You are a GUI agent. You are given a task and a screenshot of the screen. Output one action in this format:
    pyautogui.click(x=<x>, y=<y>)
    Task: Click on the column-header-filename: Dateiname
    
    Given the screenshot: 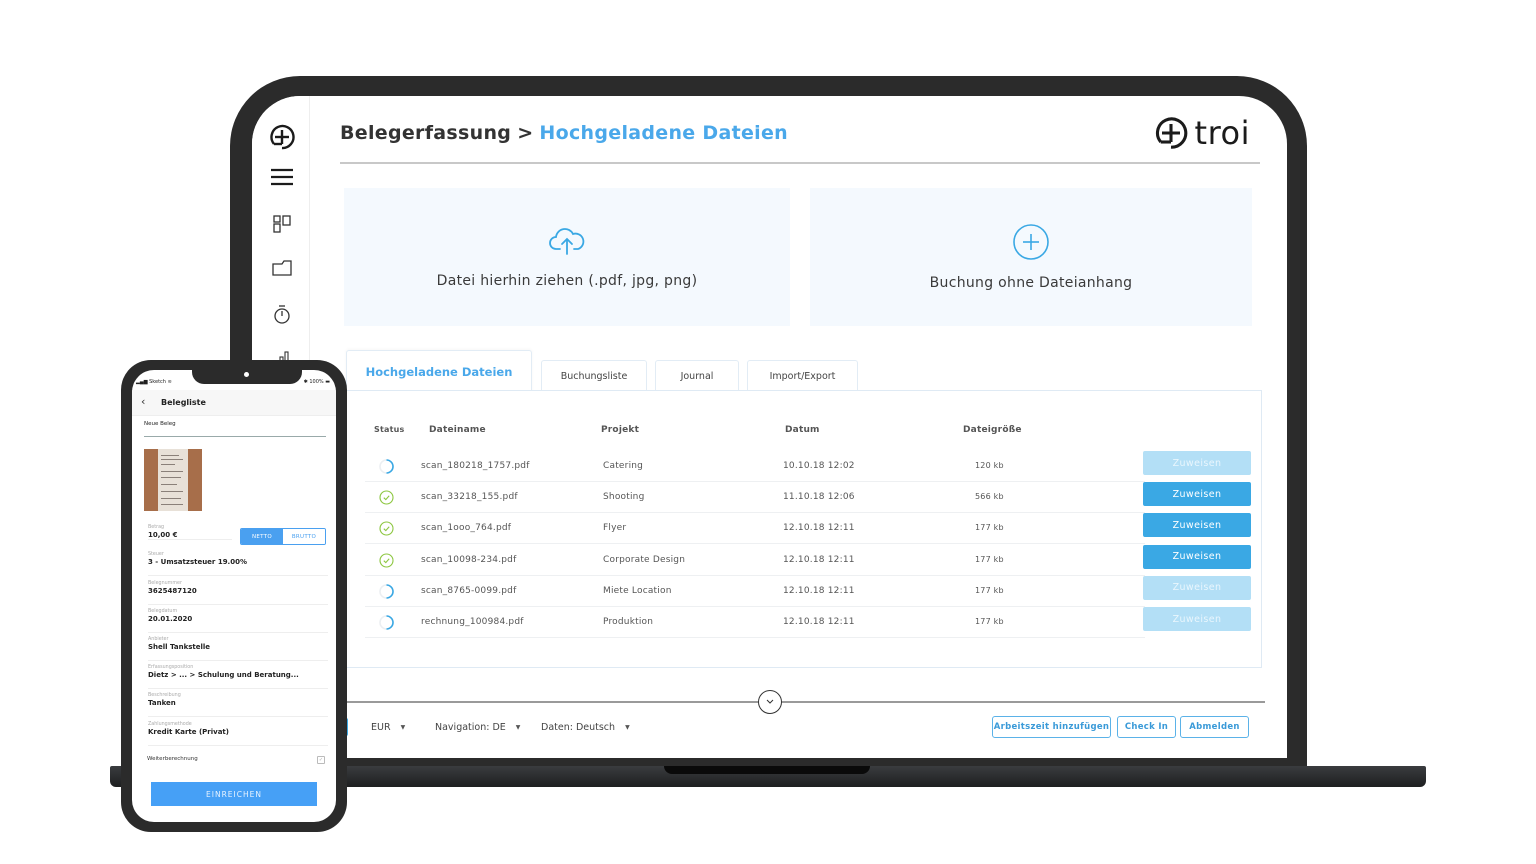 What is the action you would take?
    pyautogui.click(x=457, y=430)
    